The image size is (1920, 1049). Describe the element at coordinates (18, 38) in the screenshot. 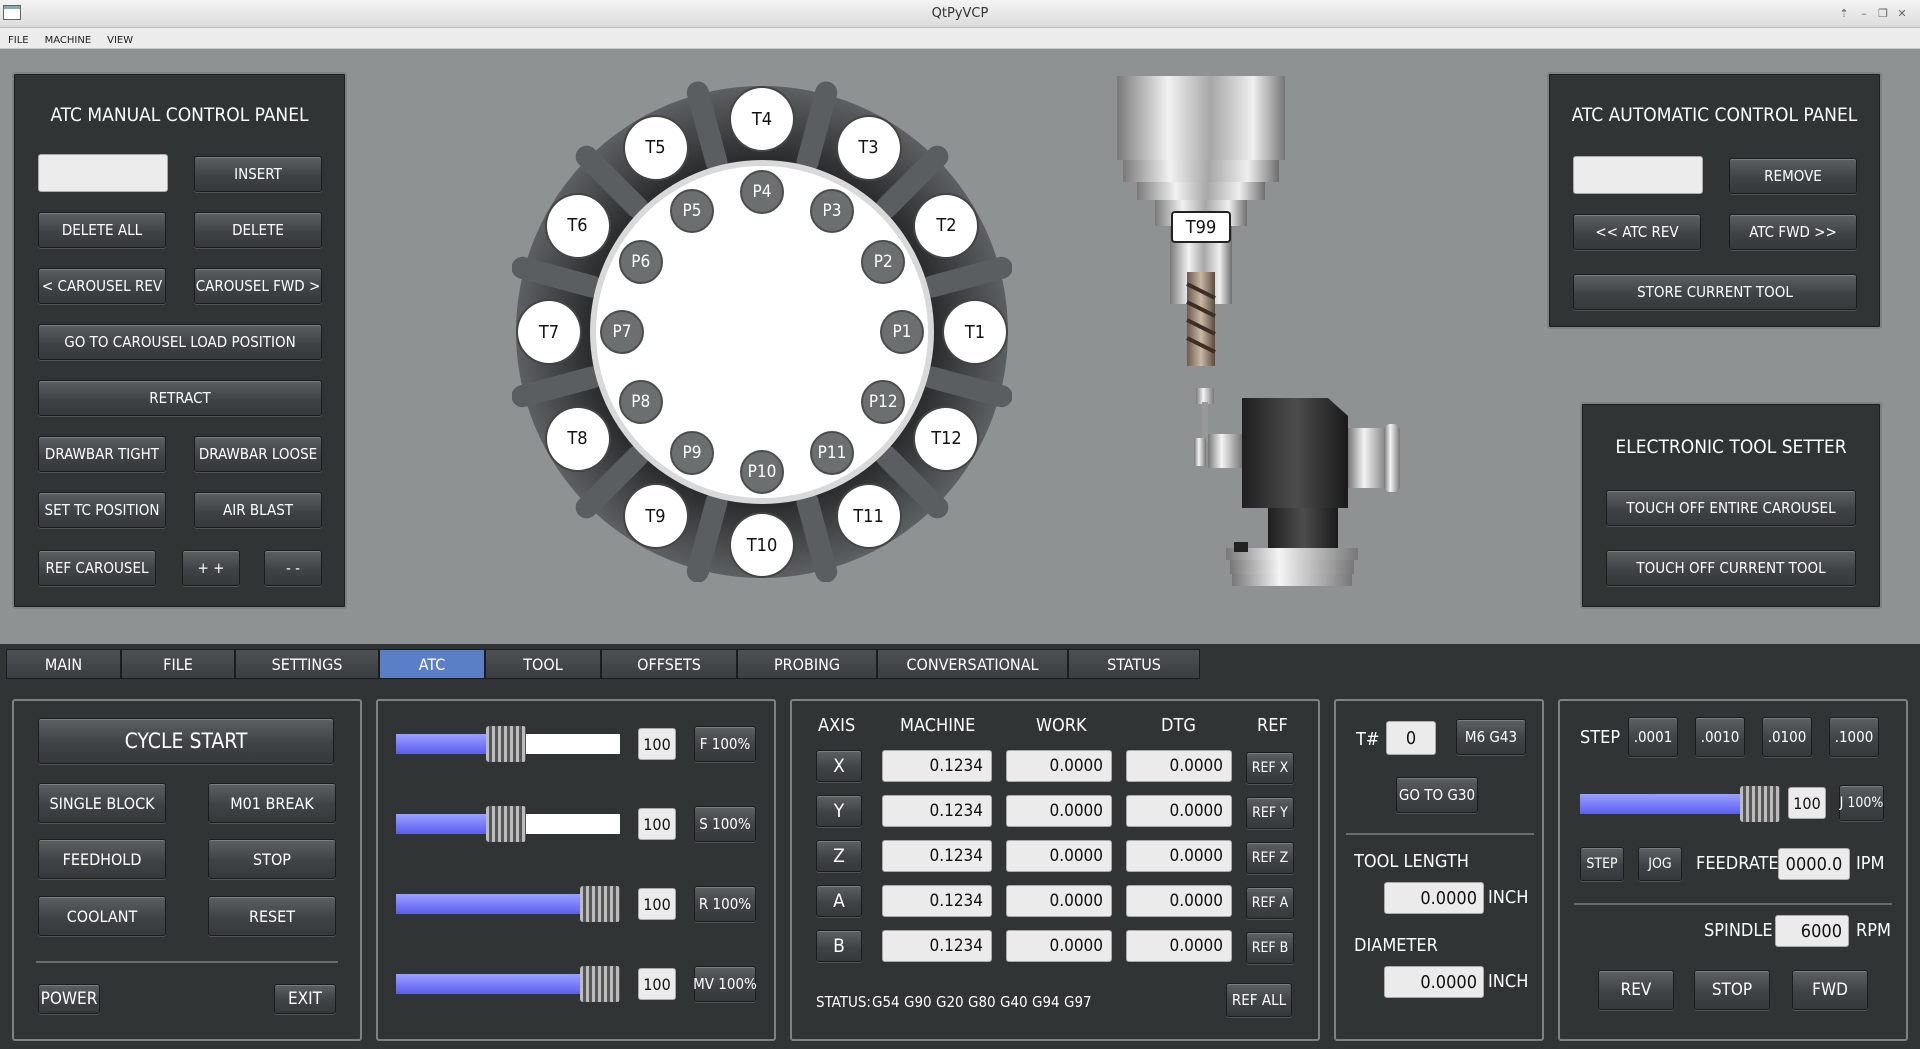

I see `menu-file: FILE` at that location.